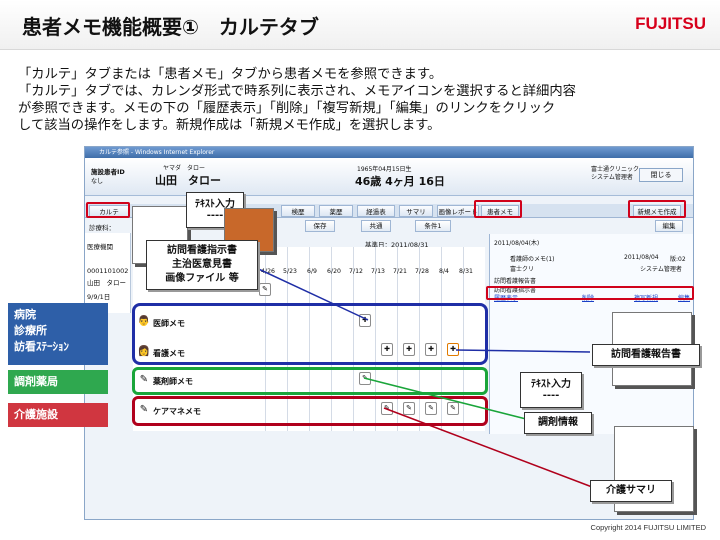 This screenshot has width=720, height=540. I want to click on care-summary-callout: 介護サマリ, so click(631, 491).